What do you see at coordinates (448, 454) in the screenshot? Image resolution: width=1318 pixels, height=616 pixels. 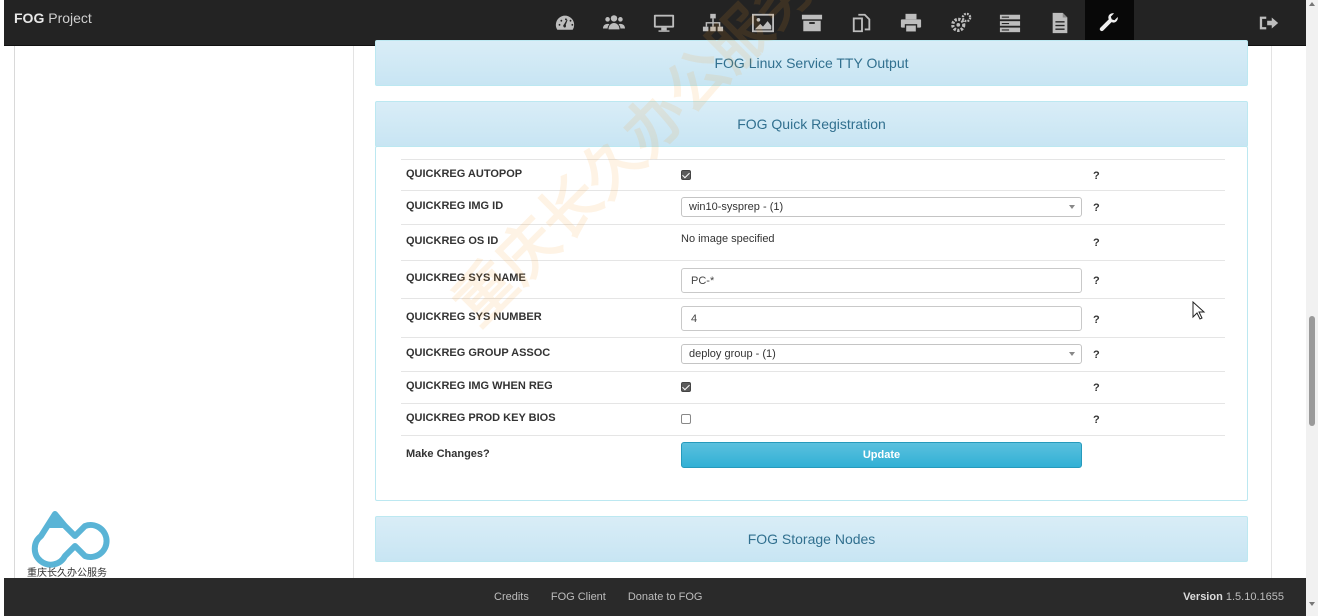 I see `make-changes-label: Make Changes?` at bounding box center [448, 454].